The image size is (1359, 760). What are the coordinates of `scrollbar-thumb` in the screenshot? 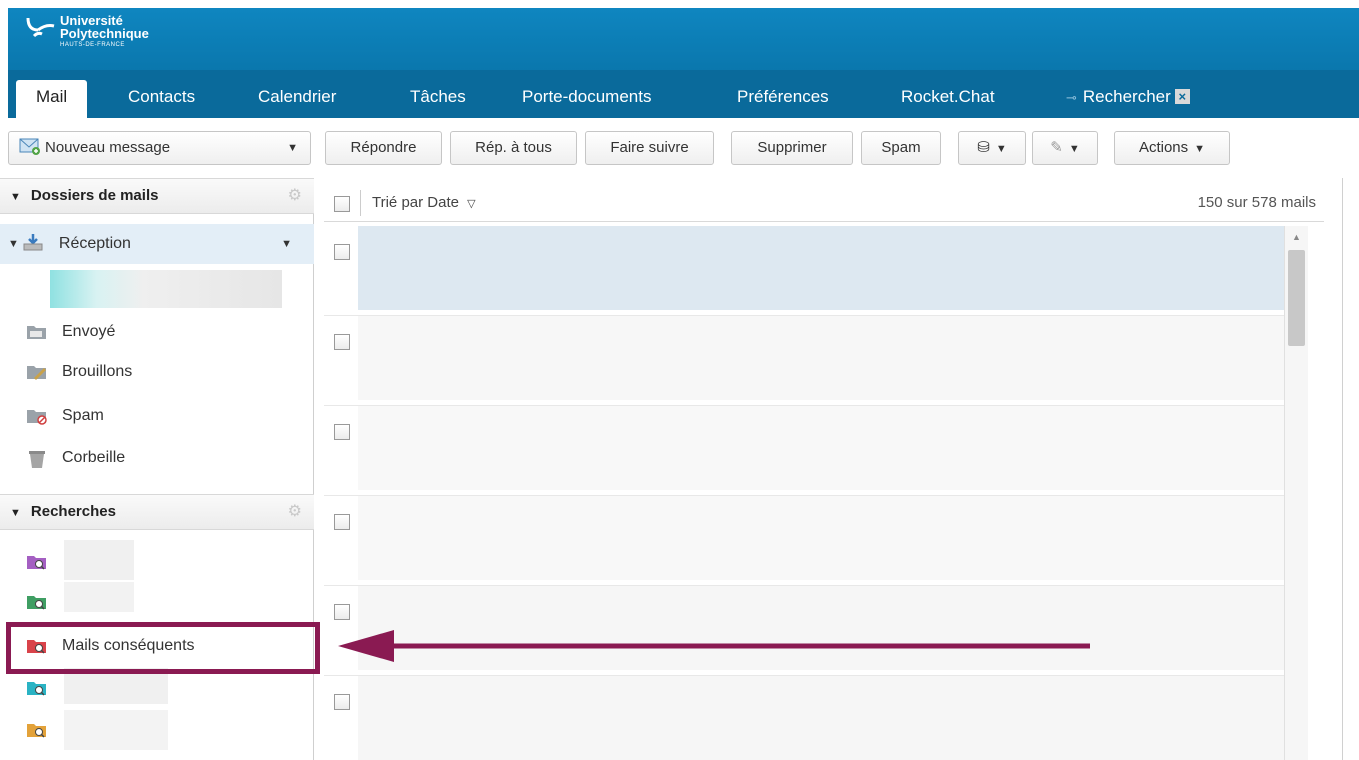 It's located at (1296, 298).